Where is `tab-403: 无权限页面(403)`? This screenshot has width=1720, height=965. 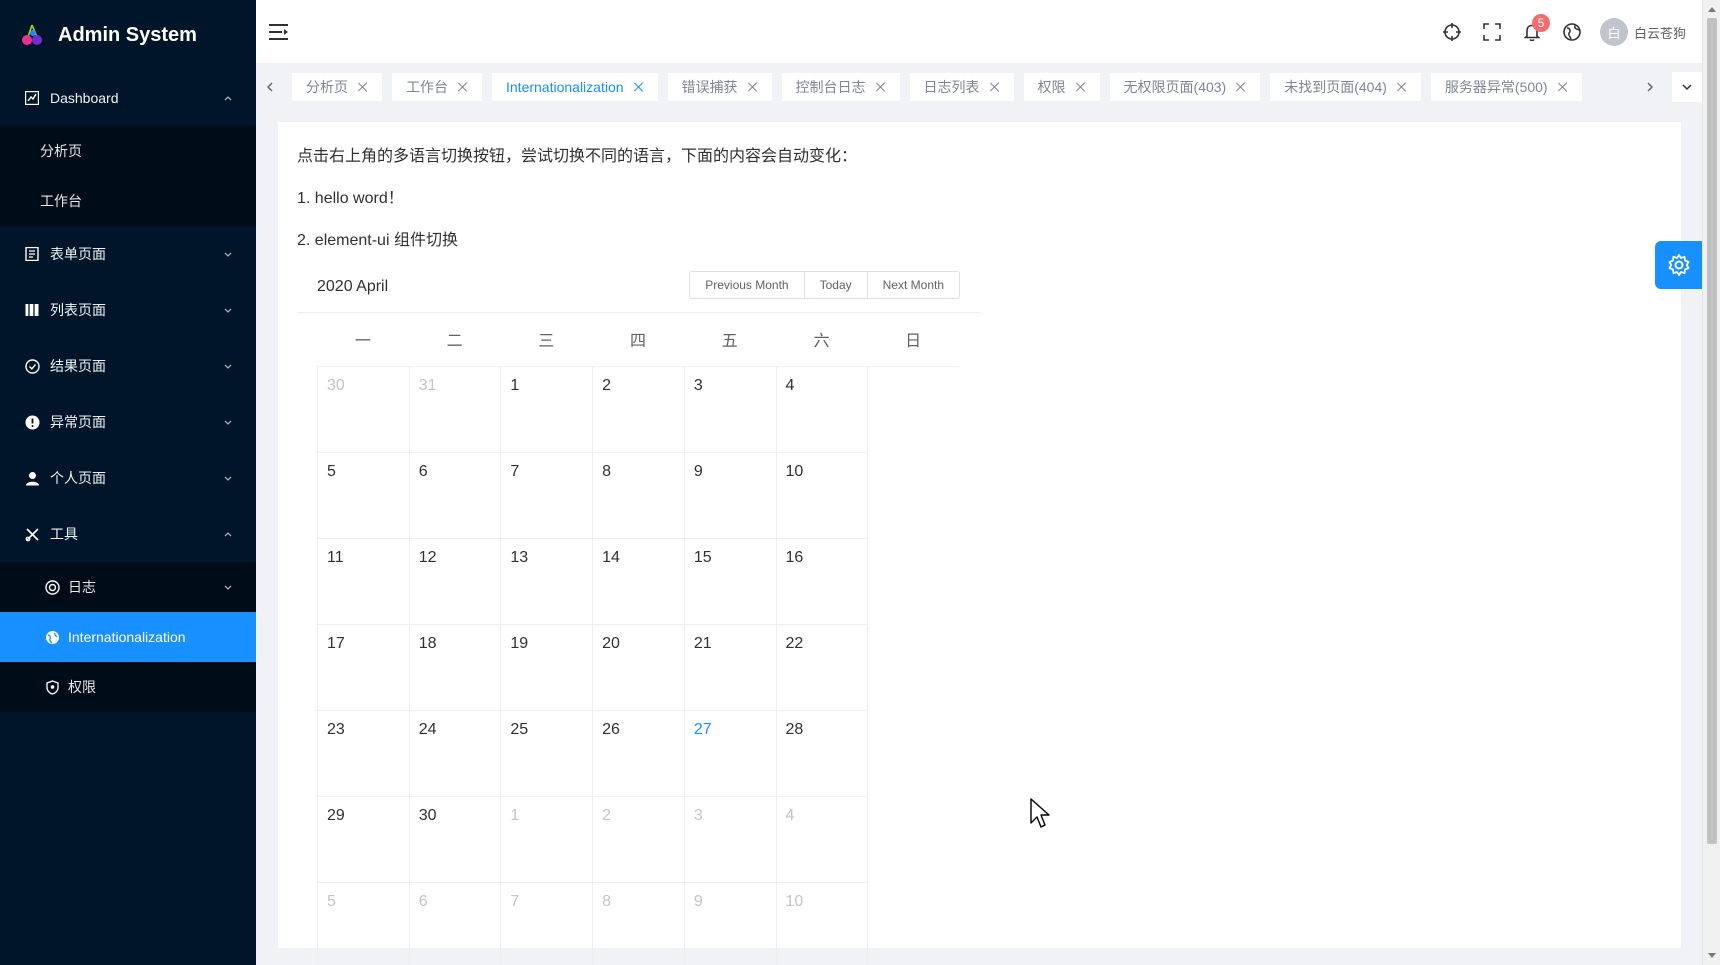
tab-403: 无权限页面(403) is located at coordinates (1185, 87).